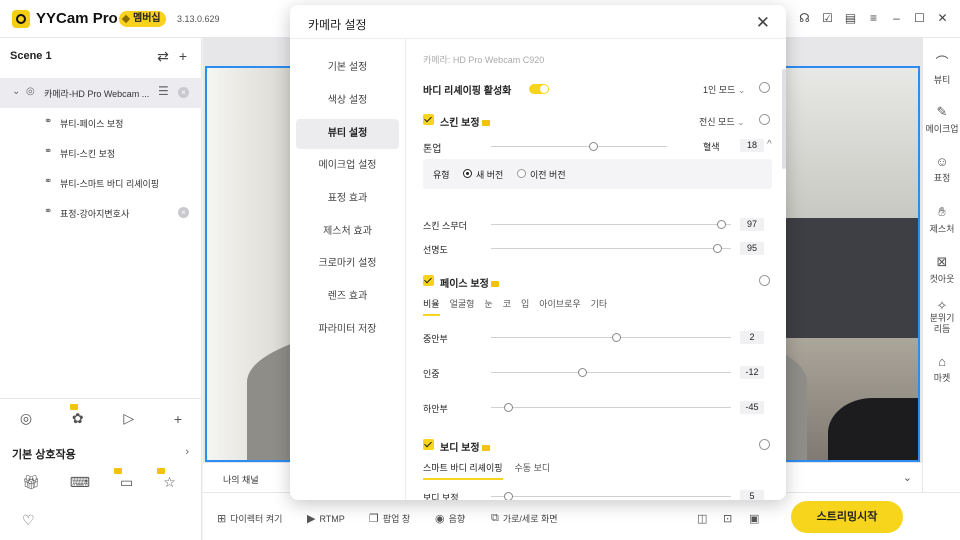 Image resolution: width=960 pixels, height=540 pixels. I want to click on rtmp-button: ▶ RTMP, so click(326, 518).